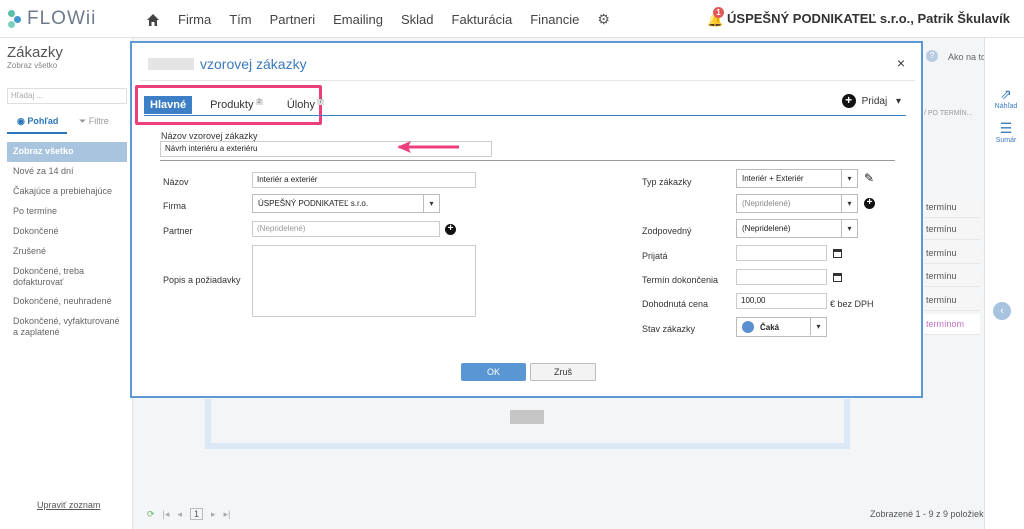  I want to click on list-icon: ☰, so click(1006, 128).